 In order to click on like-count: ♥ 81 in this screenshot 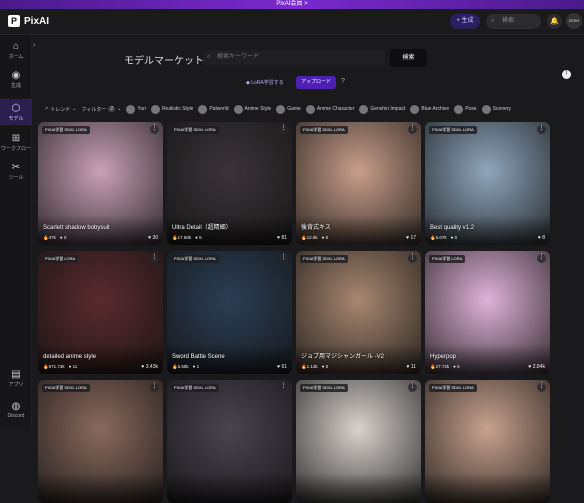, I will do `click(282, 238)`.